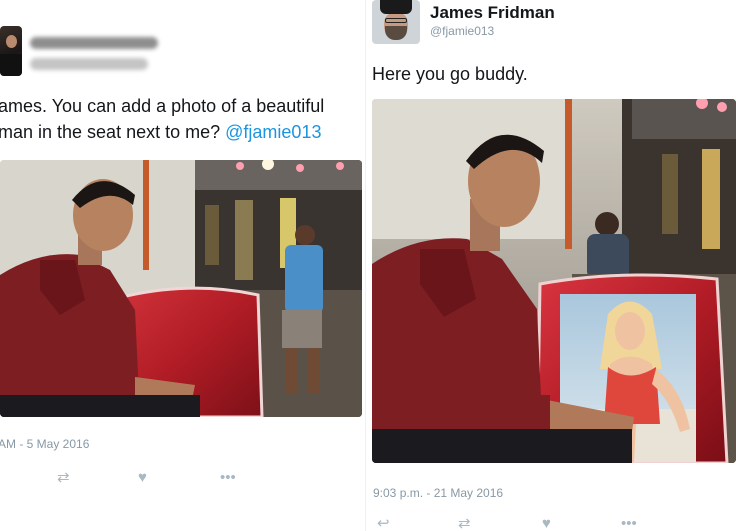  Describe the element at coordinates (94, 43) in the screenshot. I see `redacted-display-name` at that location.